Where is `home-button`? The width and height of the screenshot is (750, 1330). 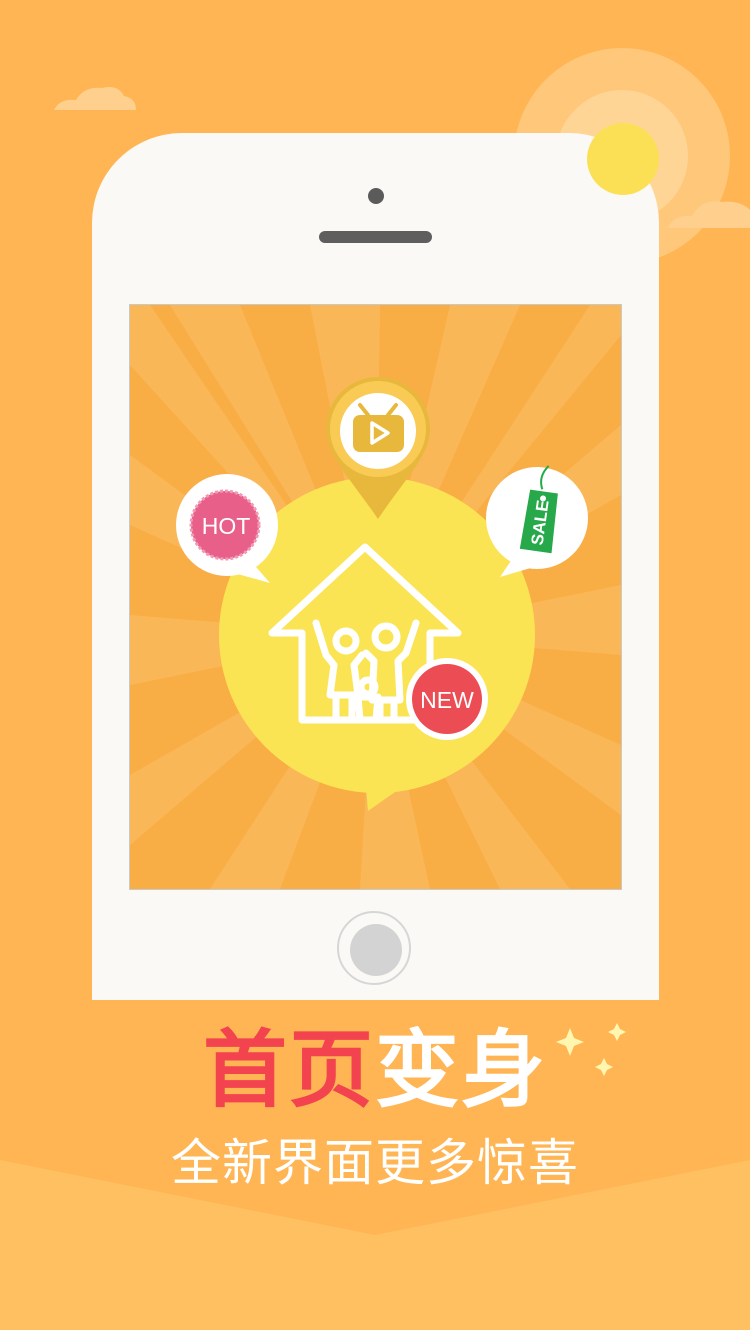 home-button is located at coordinates (374, 948).